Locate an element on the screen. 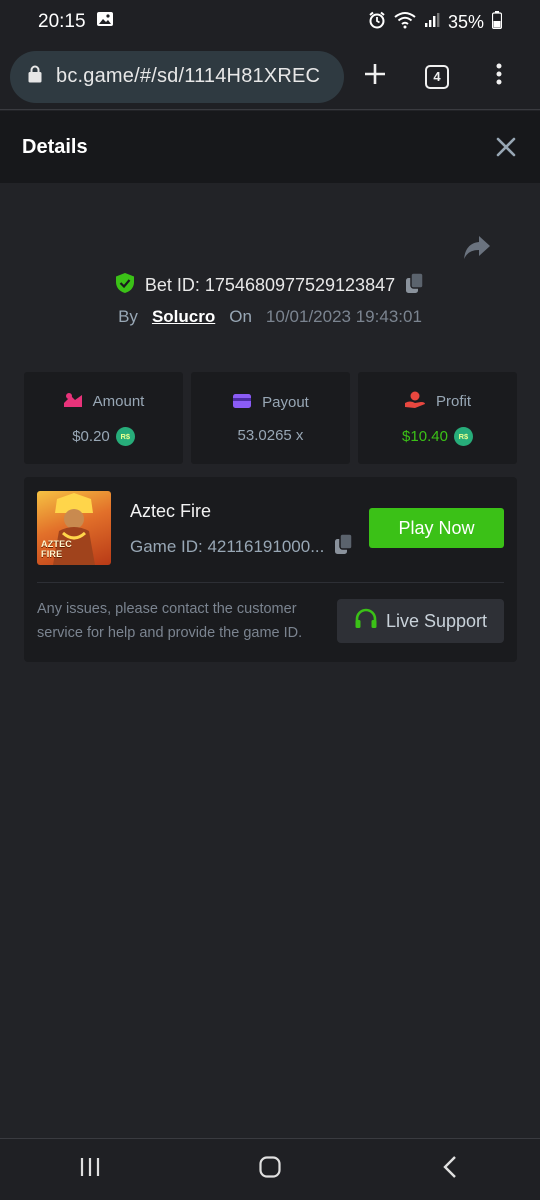 The width and height of the screenshot is (540, 1200). url-text: bc.game/#/sd/1114H81XREC is located at coordinates (188, 76).